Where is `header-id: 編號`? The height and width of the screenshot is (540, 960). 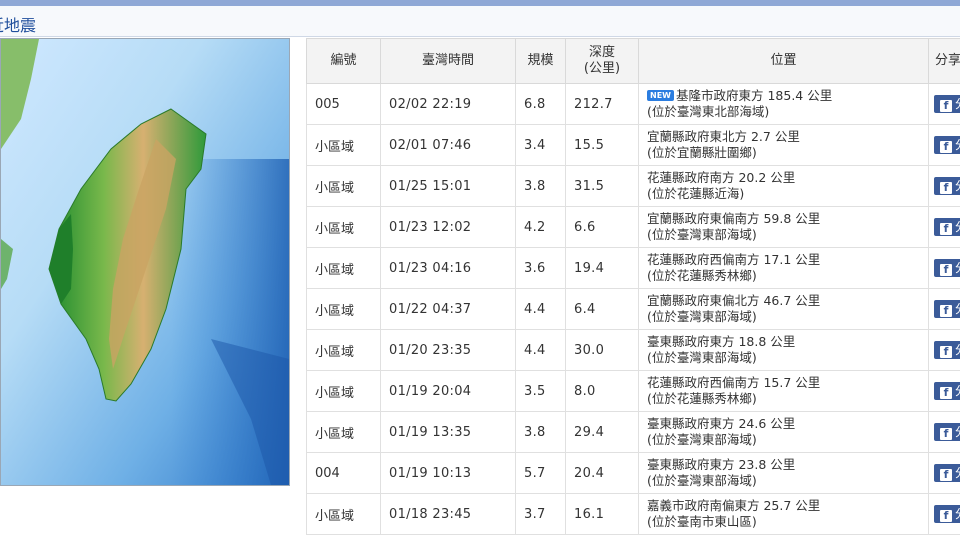
header-id: 編號 is located at coordinates (343, 61).